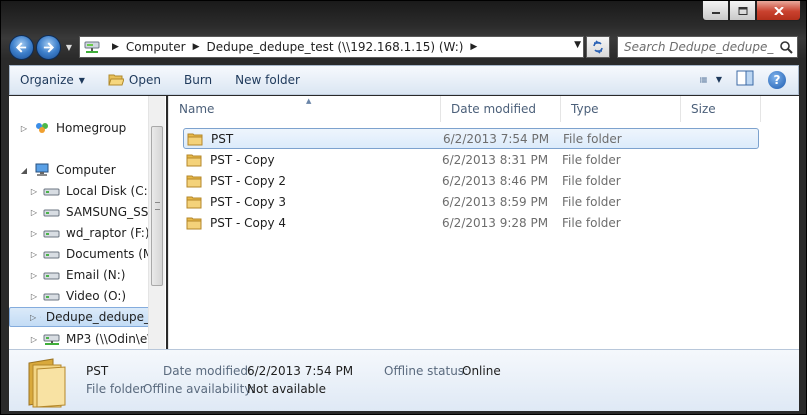 The height and width of the screenshot is (415, 807). Describe the element at coordinates (494, 109) in the screenshot. I see `column-date-label: Date modified` at that location.